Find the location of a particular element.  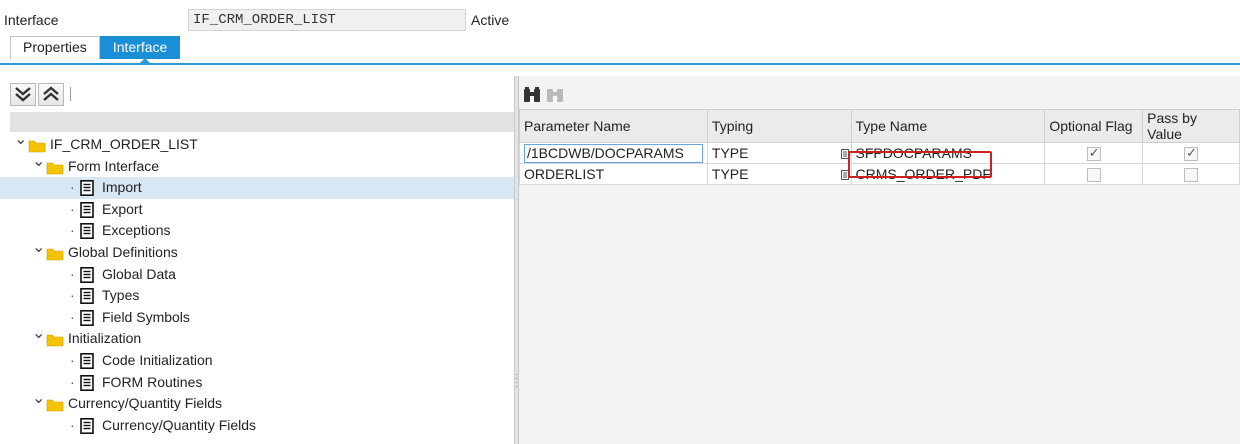

interface-label: Interface is located at coordinates (31, 20).